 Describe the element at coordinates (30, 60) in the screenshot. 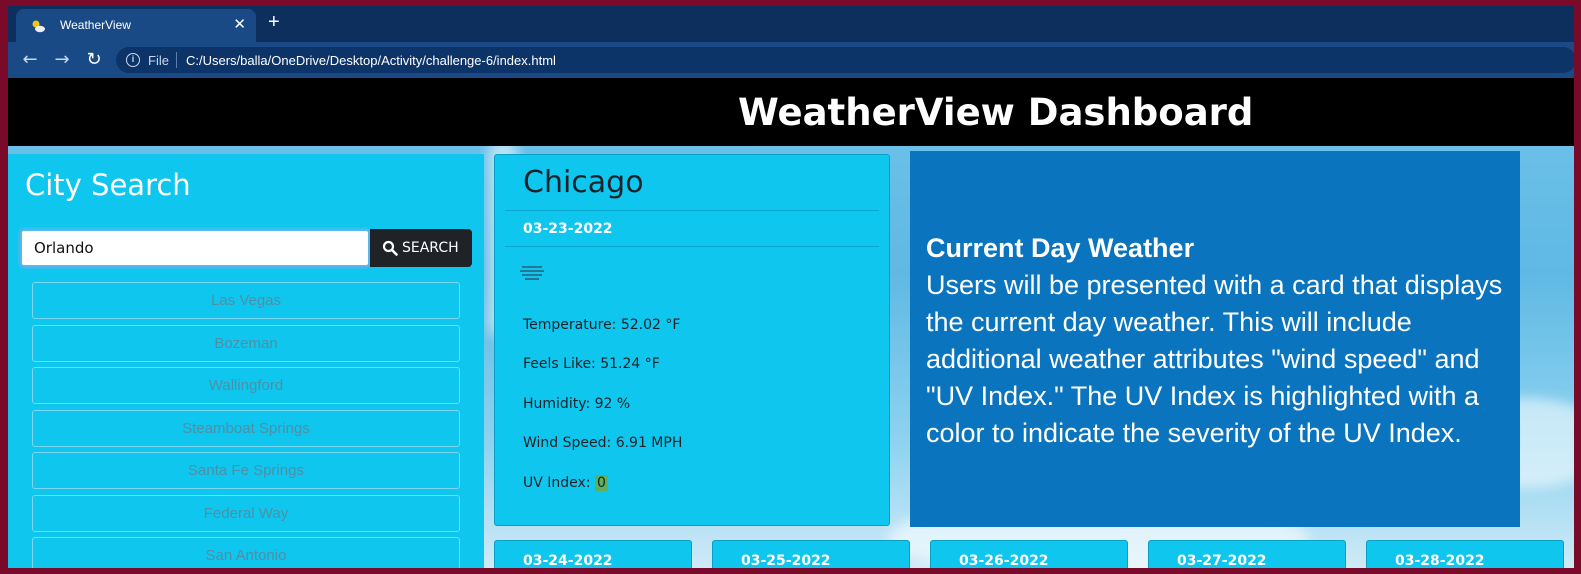

I see `back-arrow-icon: ←` at that location.